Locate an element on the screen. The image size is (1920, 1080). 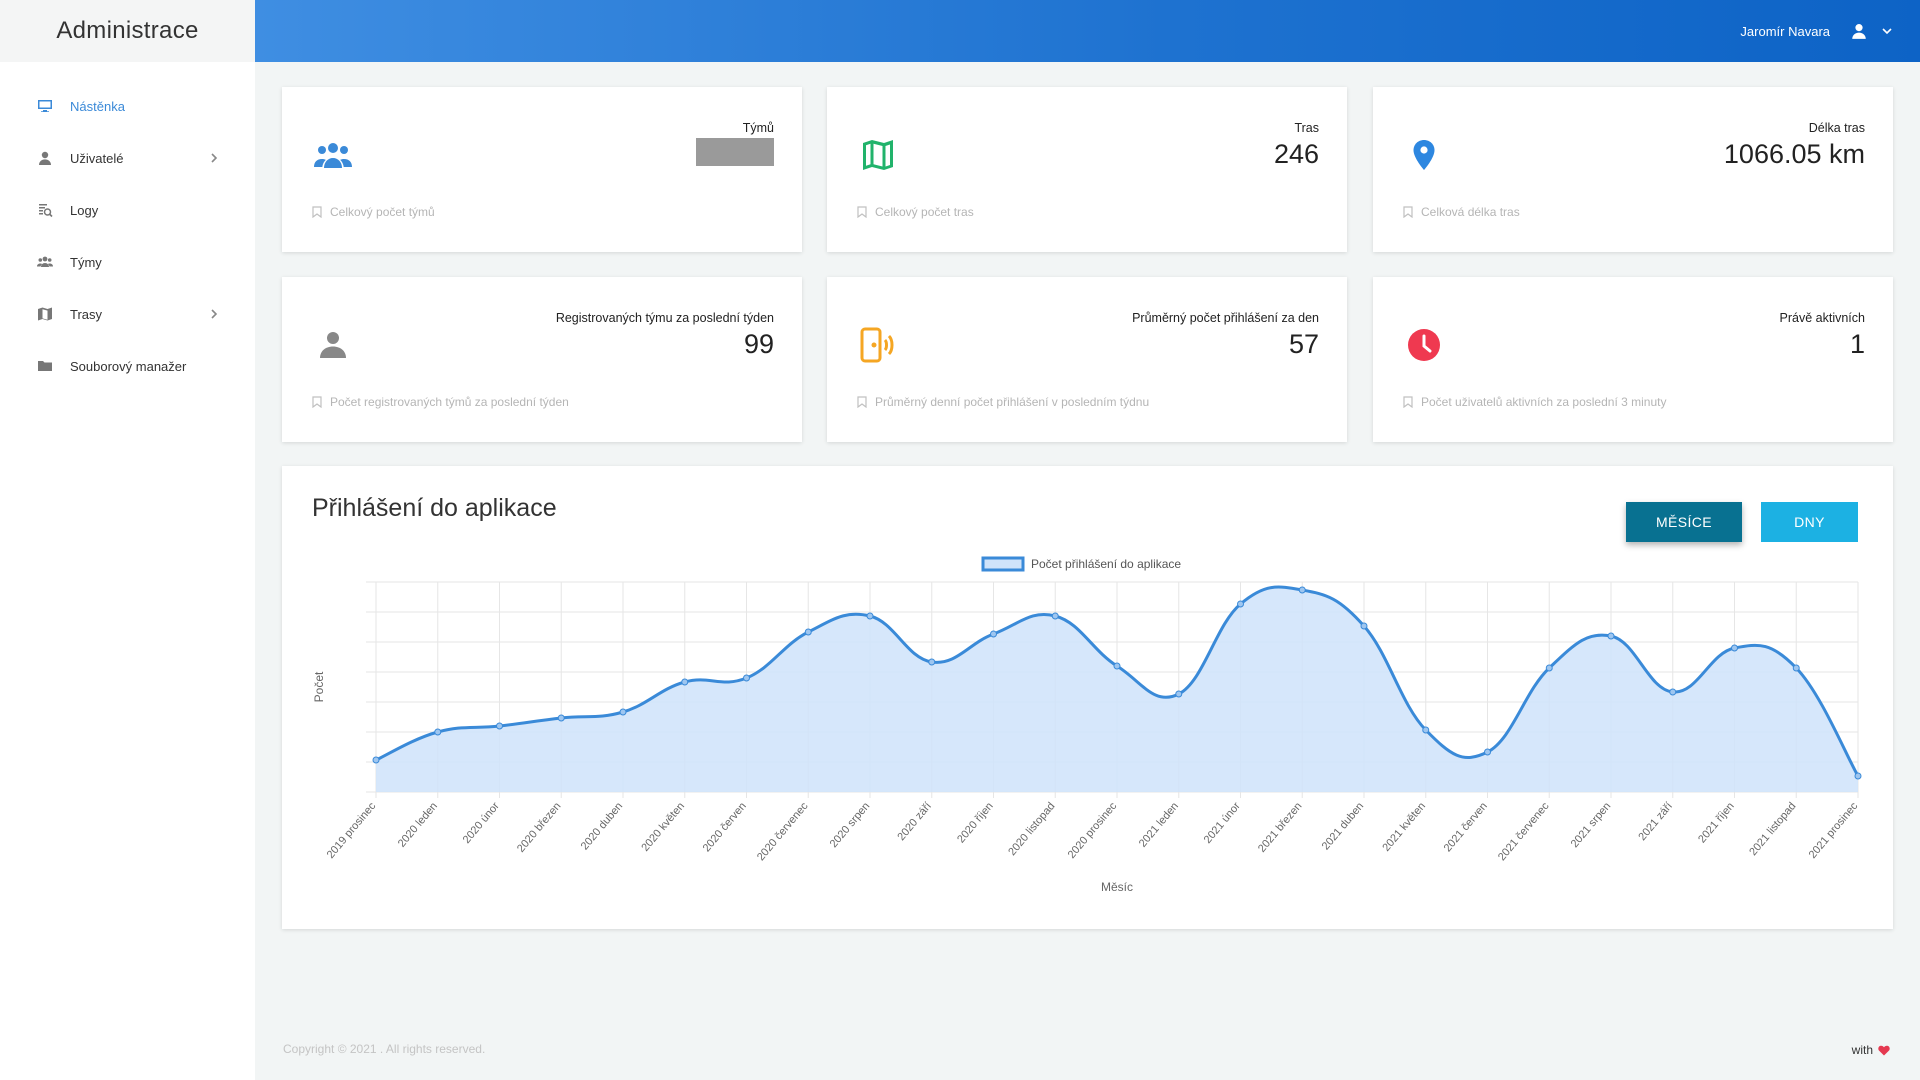
x-tick-label: 2021 leden is located at coordinates (1159, 824).